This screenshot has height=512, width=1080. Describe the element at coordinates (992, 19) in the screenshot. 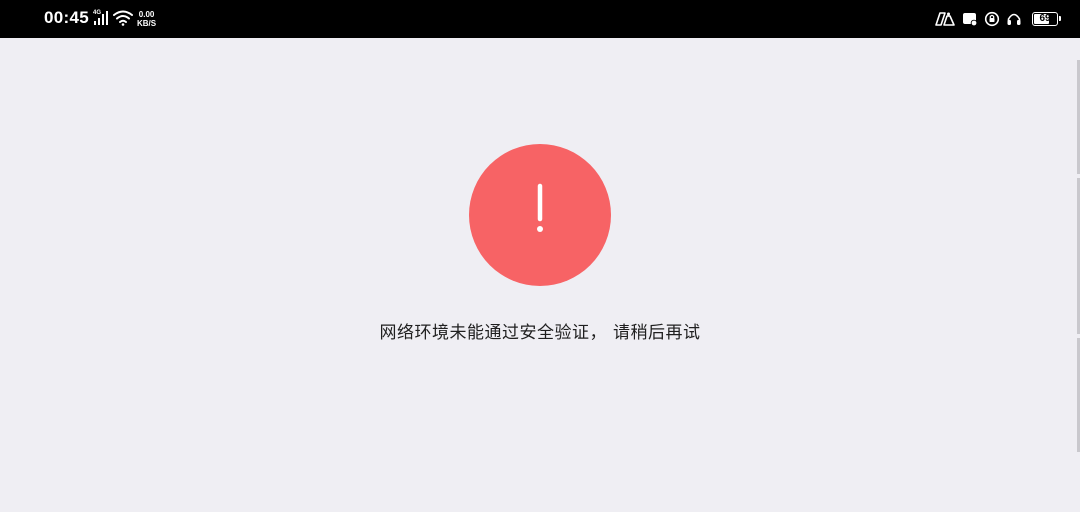

I see `alarm-icon` at that location.